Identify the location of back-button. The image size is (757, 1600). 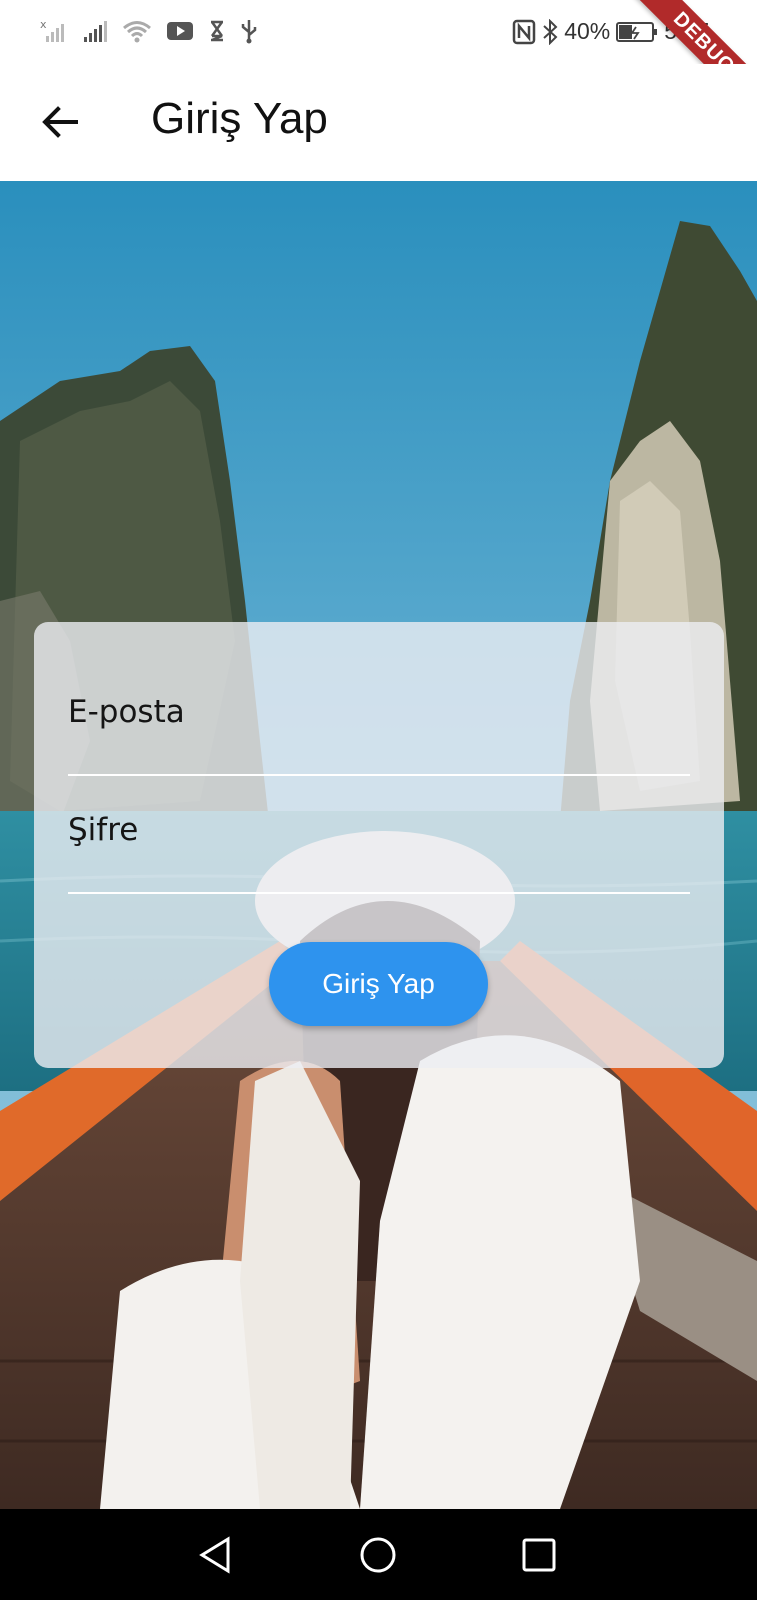
(60, 122).